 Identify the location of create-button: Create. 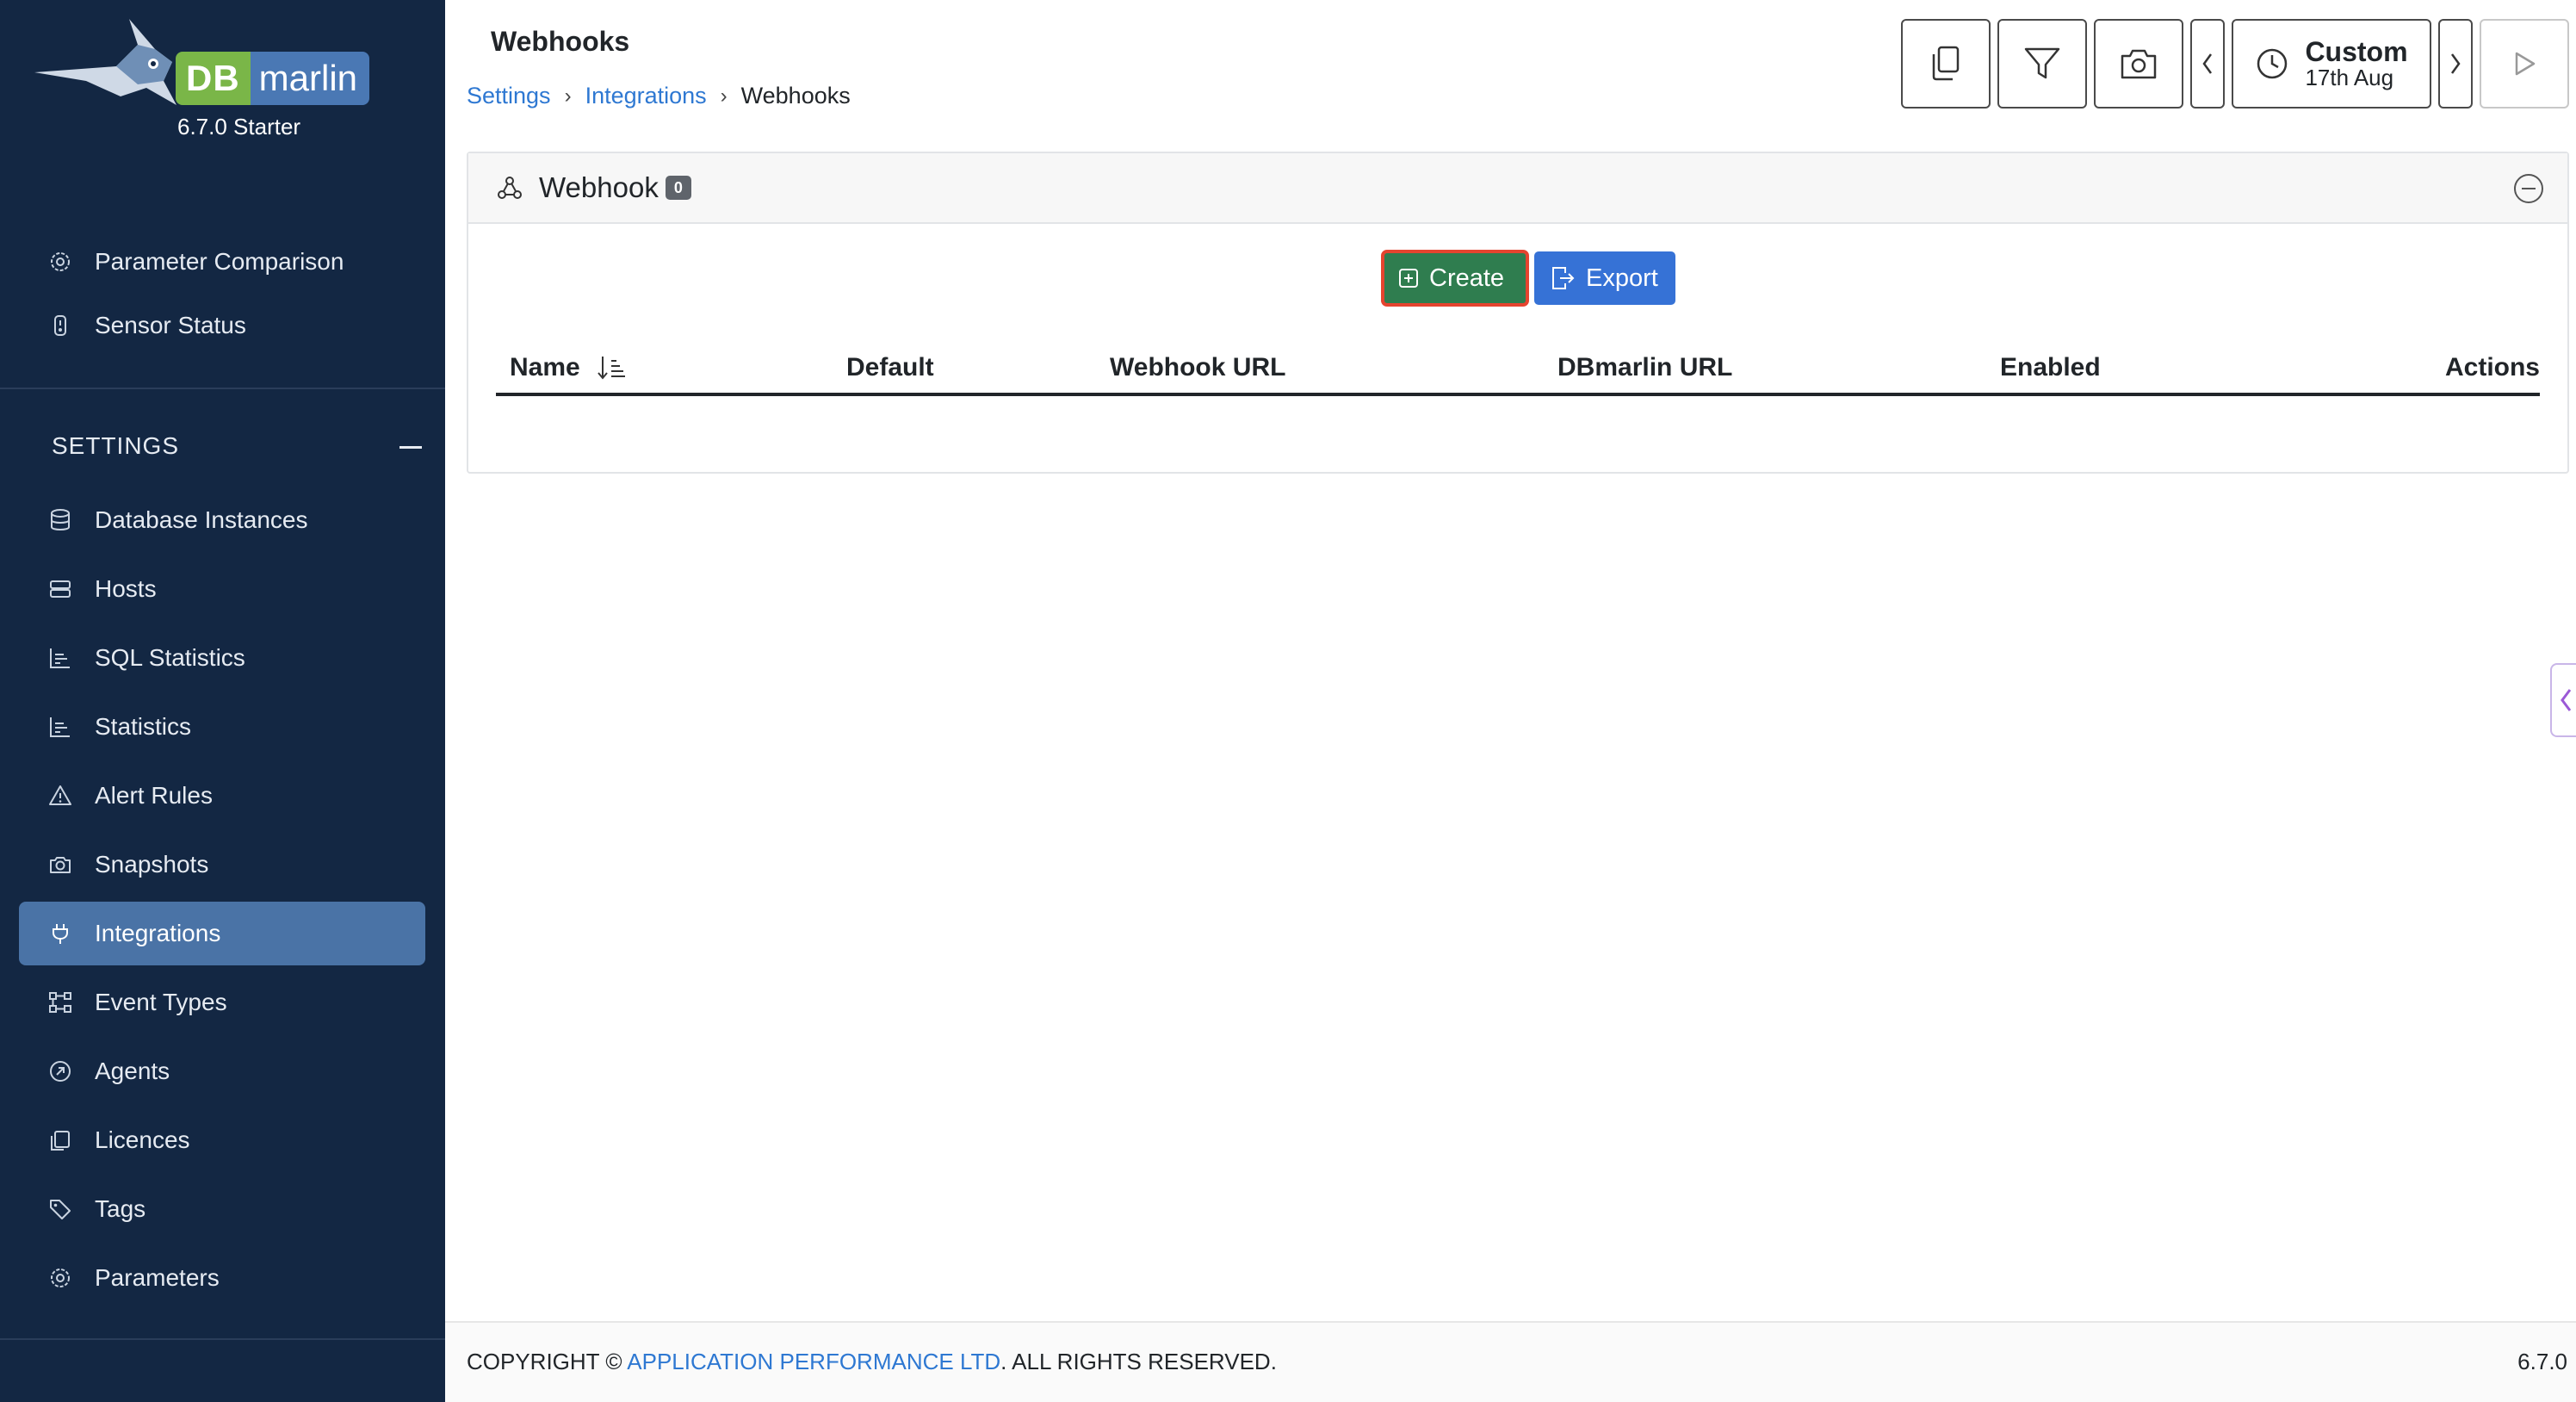
(1455, 278).